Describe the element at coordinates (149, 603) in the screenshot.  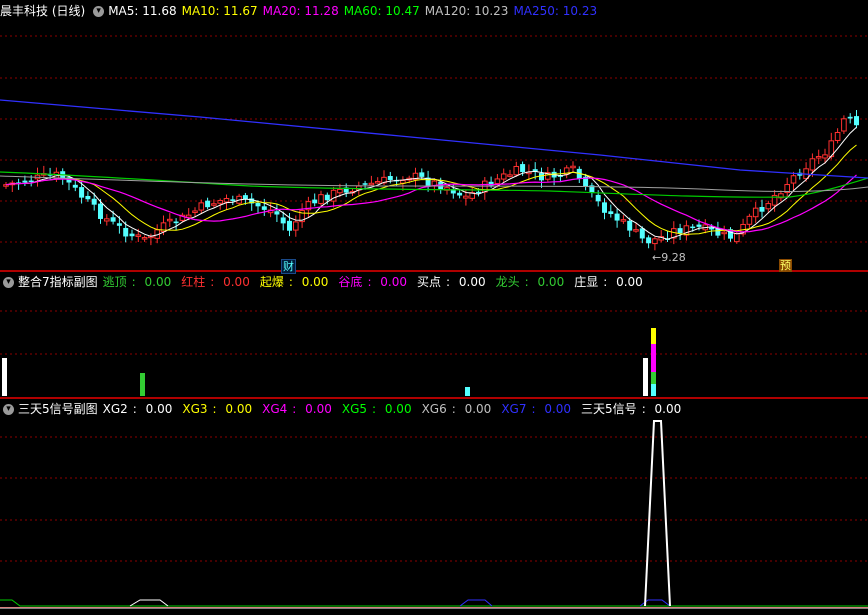
I see `xg2-line` at that location.